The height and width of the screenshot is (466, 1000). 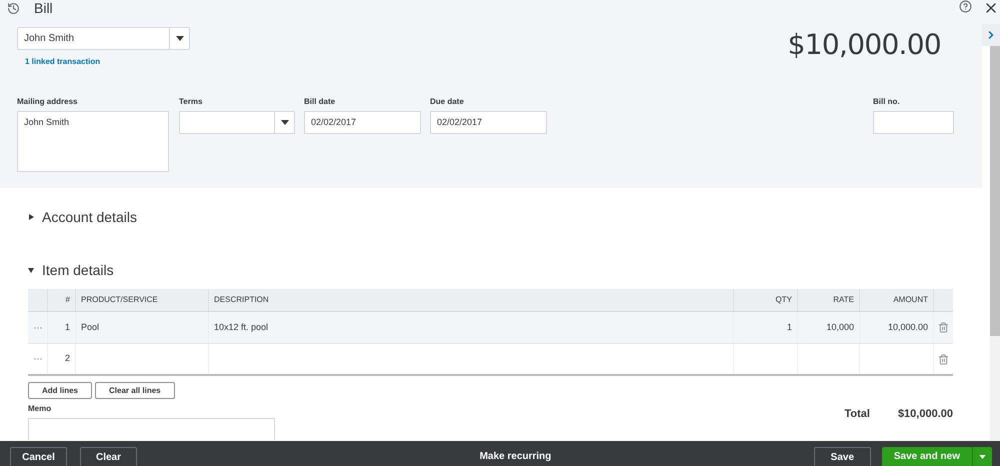 What do you see at coordinates (31, 270) in the screenshot?
I see `expanded-triangle-icon` at bounding box center [31, 270].